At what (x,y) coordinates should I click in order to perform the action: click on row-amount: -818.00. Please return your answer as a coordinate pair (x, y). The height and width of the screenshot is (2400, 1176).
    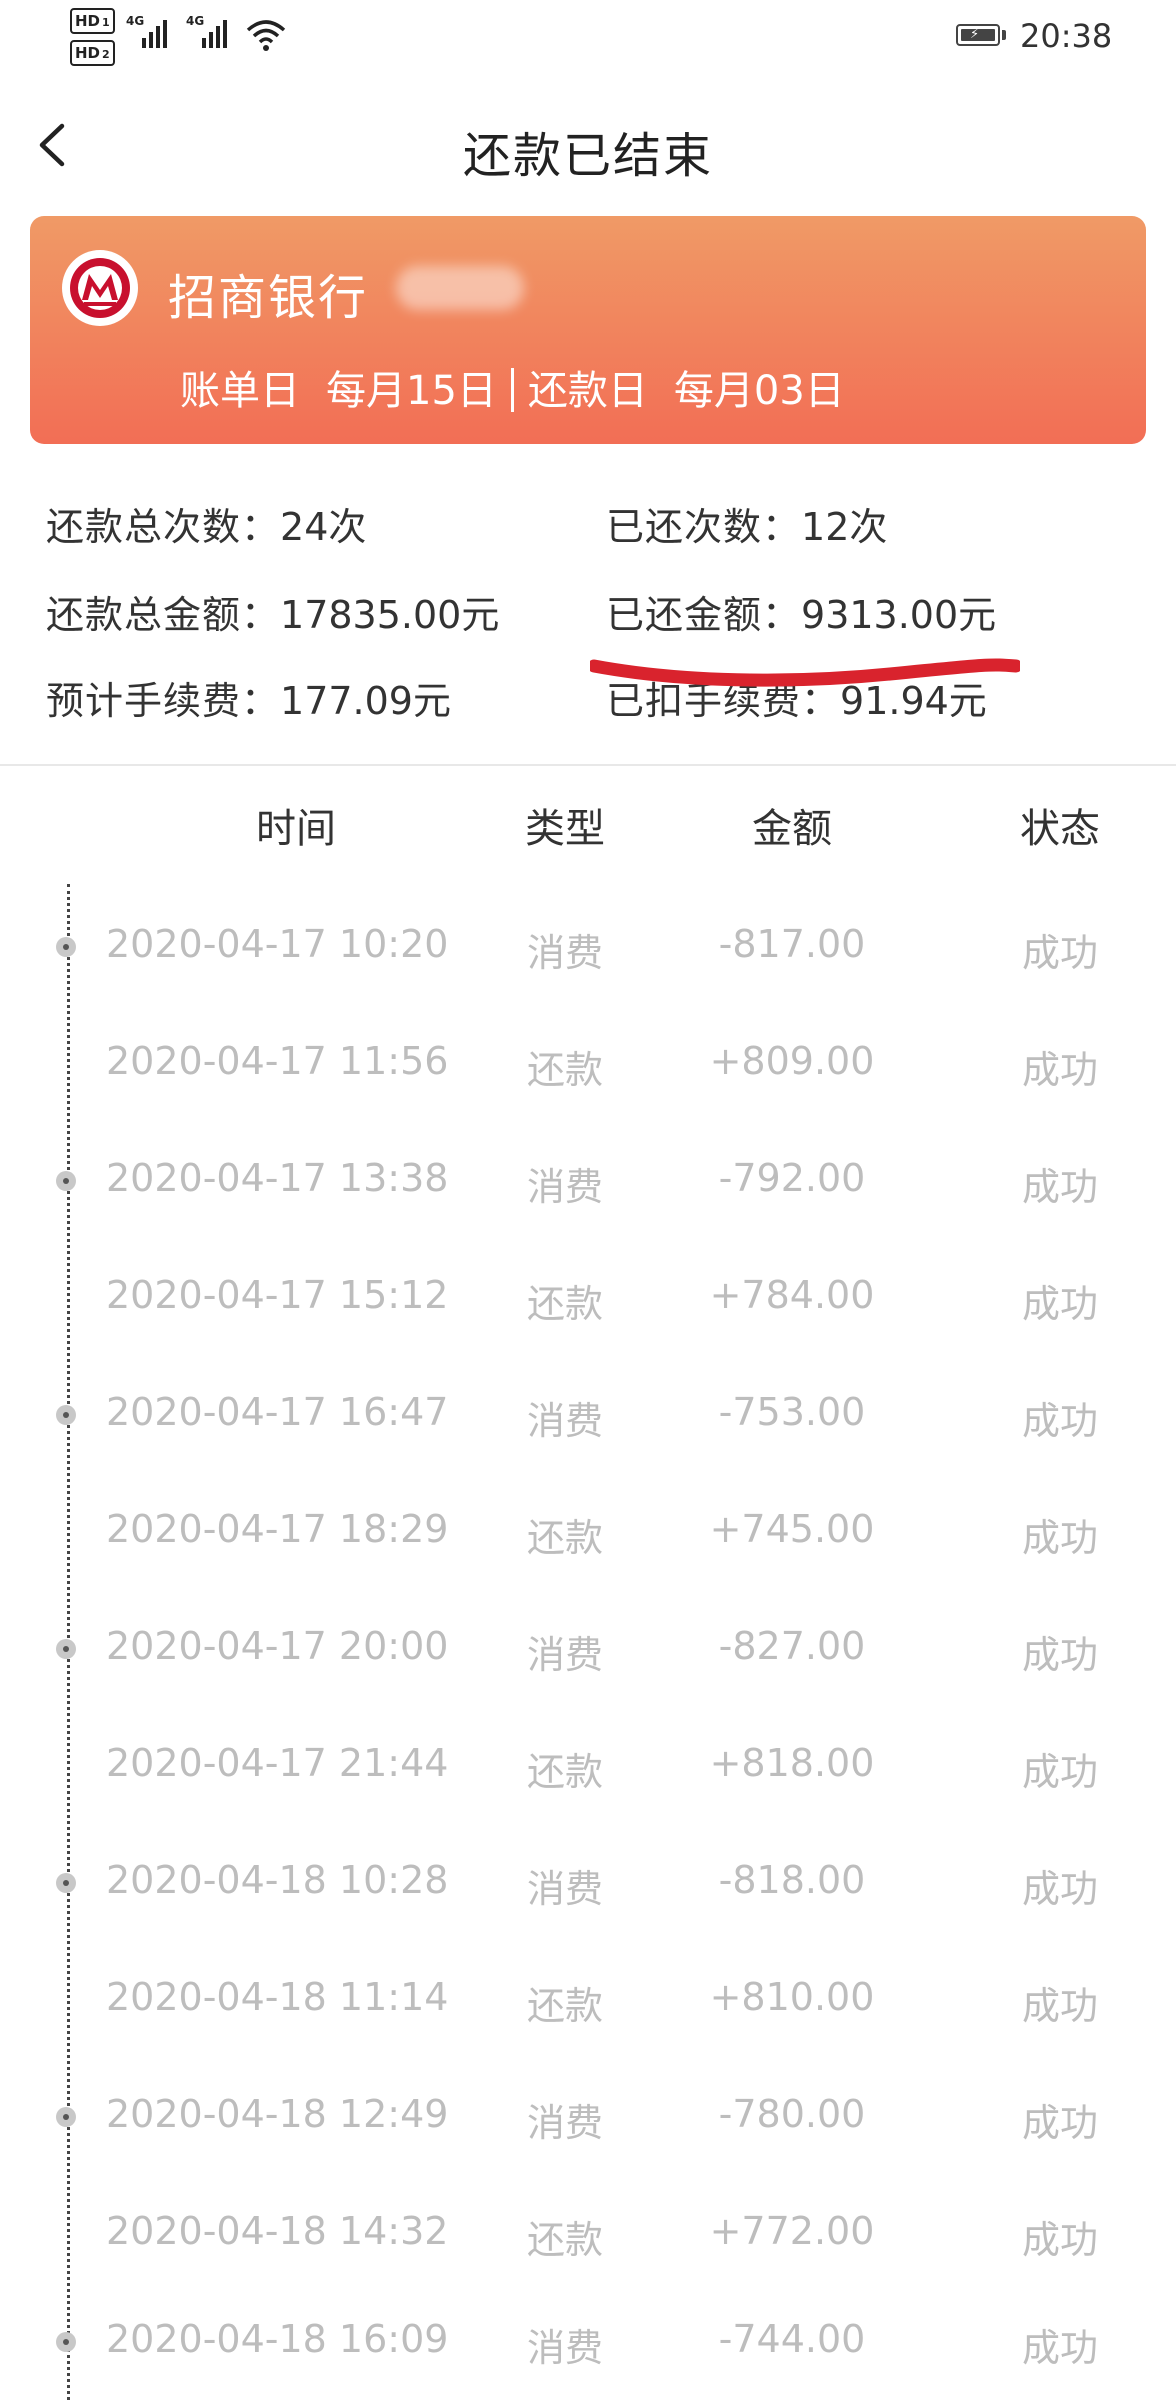
    Looking at the image, I should click on (792, 1880).